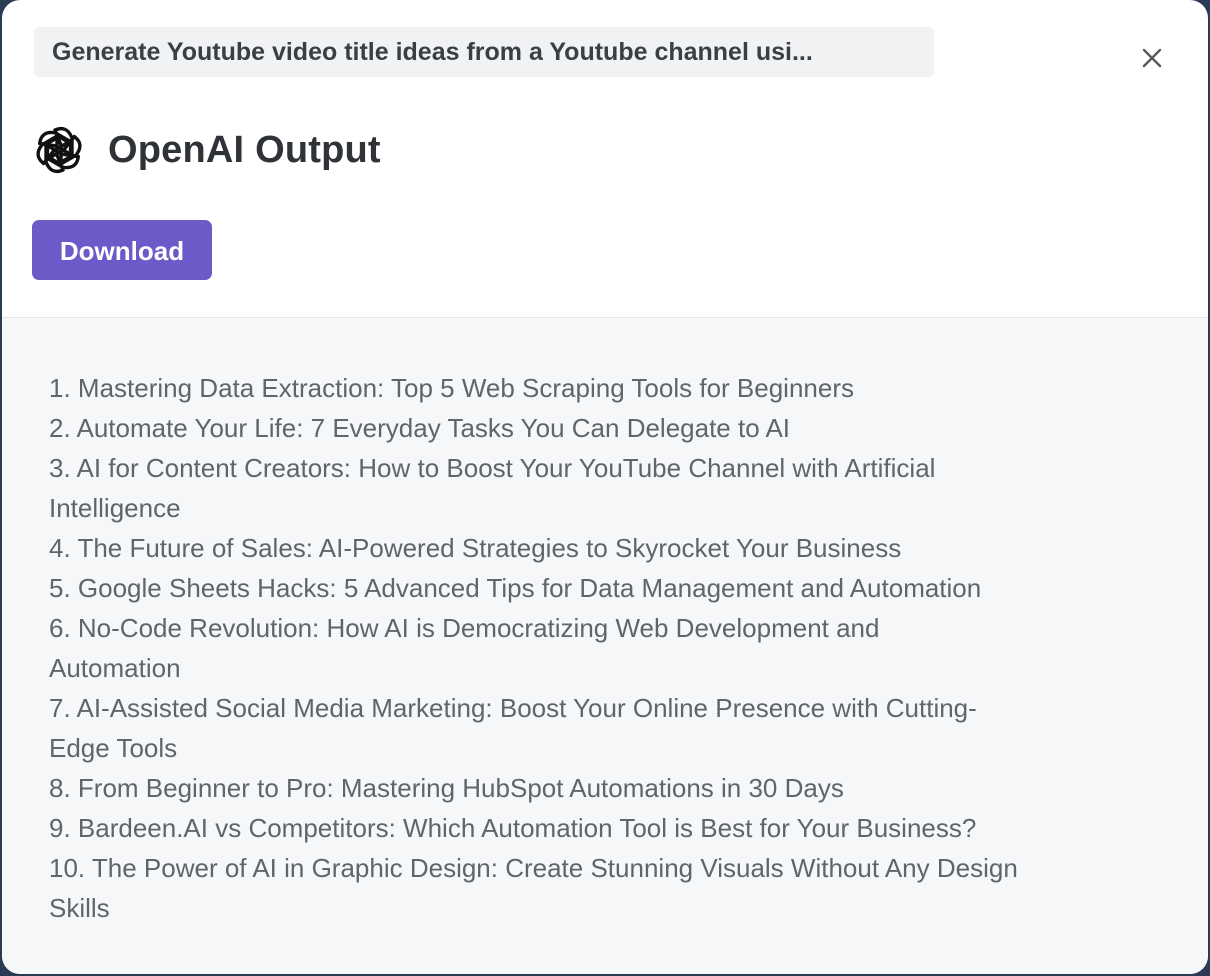 This screenshot has height=976, width=1210. I want to click on title-row: OpenAI Output, so click(206, 150).